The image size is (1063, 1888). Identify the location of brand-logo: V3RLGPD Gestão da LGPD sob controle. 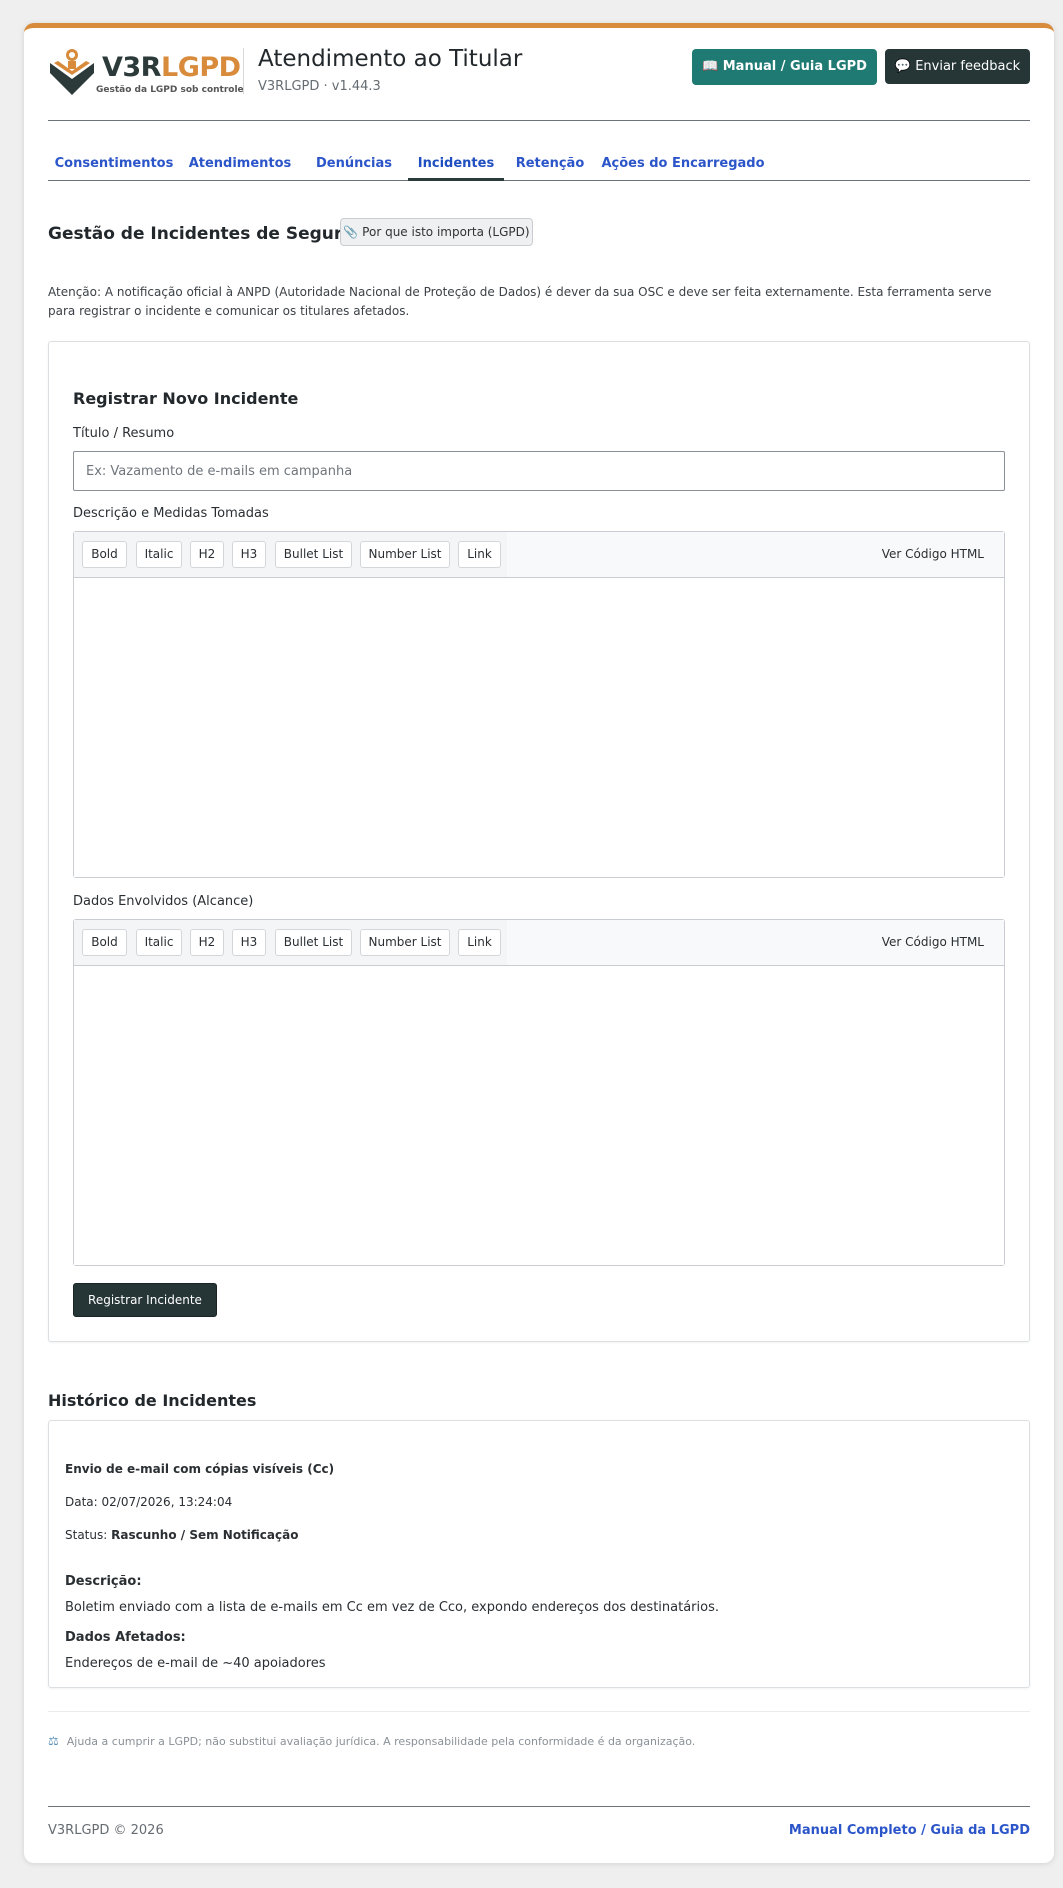
(146, 75).